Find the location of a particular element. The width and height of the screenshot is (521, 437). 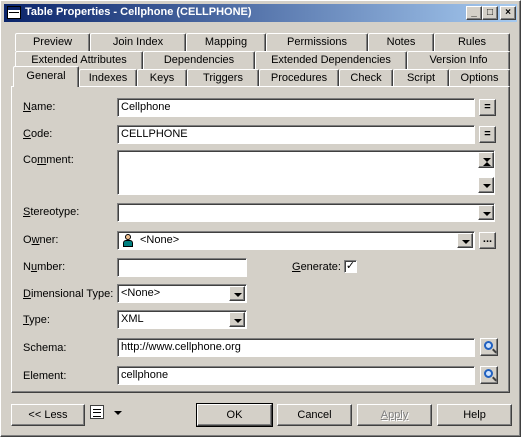

menu-dropdown-caret-icon is located at coordinates (118, 413).